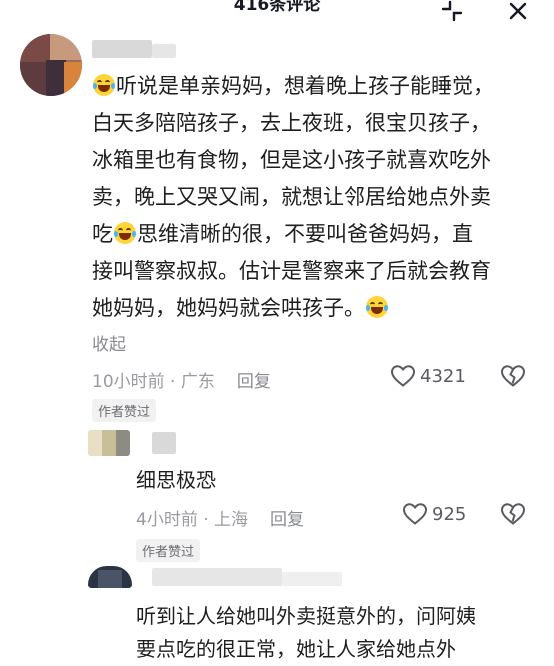 Image resolution: width=554 pixels, height=666 pixels. Describe the element at coordinates (306, 616) in the screenshot. I see `comment-line: 听到让人给她叫外卖挺意外的，问阿姨` at that location.